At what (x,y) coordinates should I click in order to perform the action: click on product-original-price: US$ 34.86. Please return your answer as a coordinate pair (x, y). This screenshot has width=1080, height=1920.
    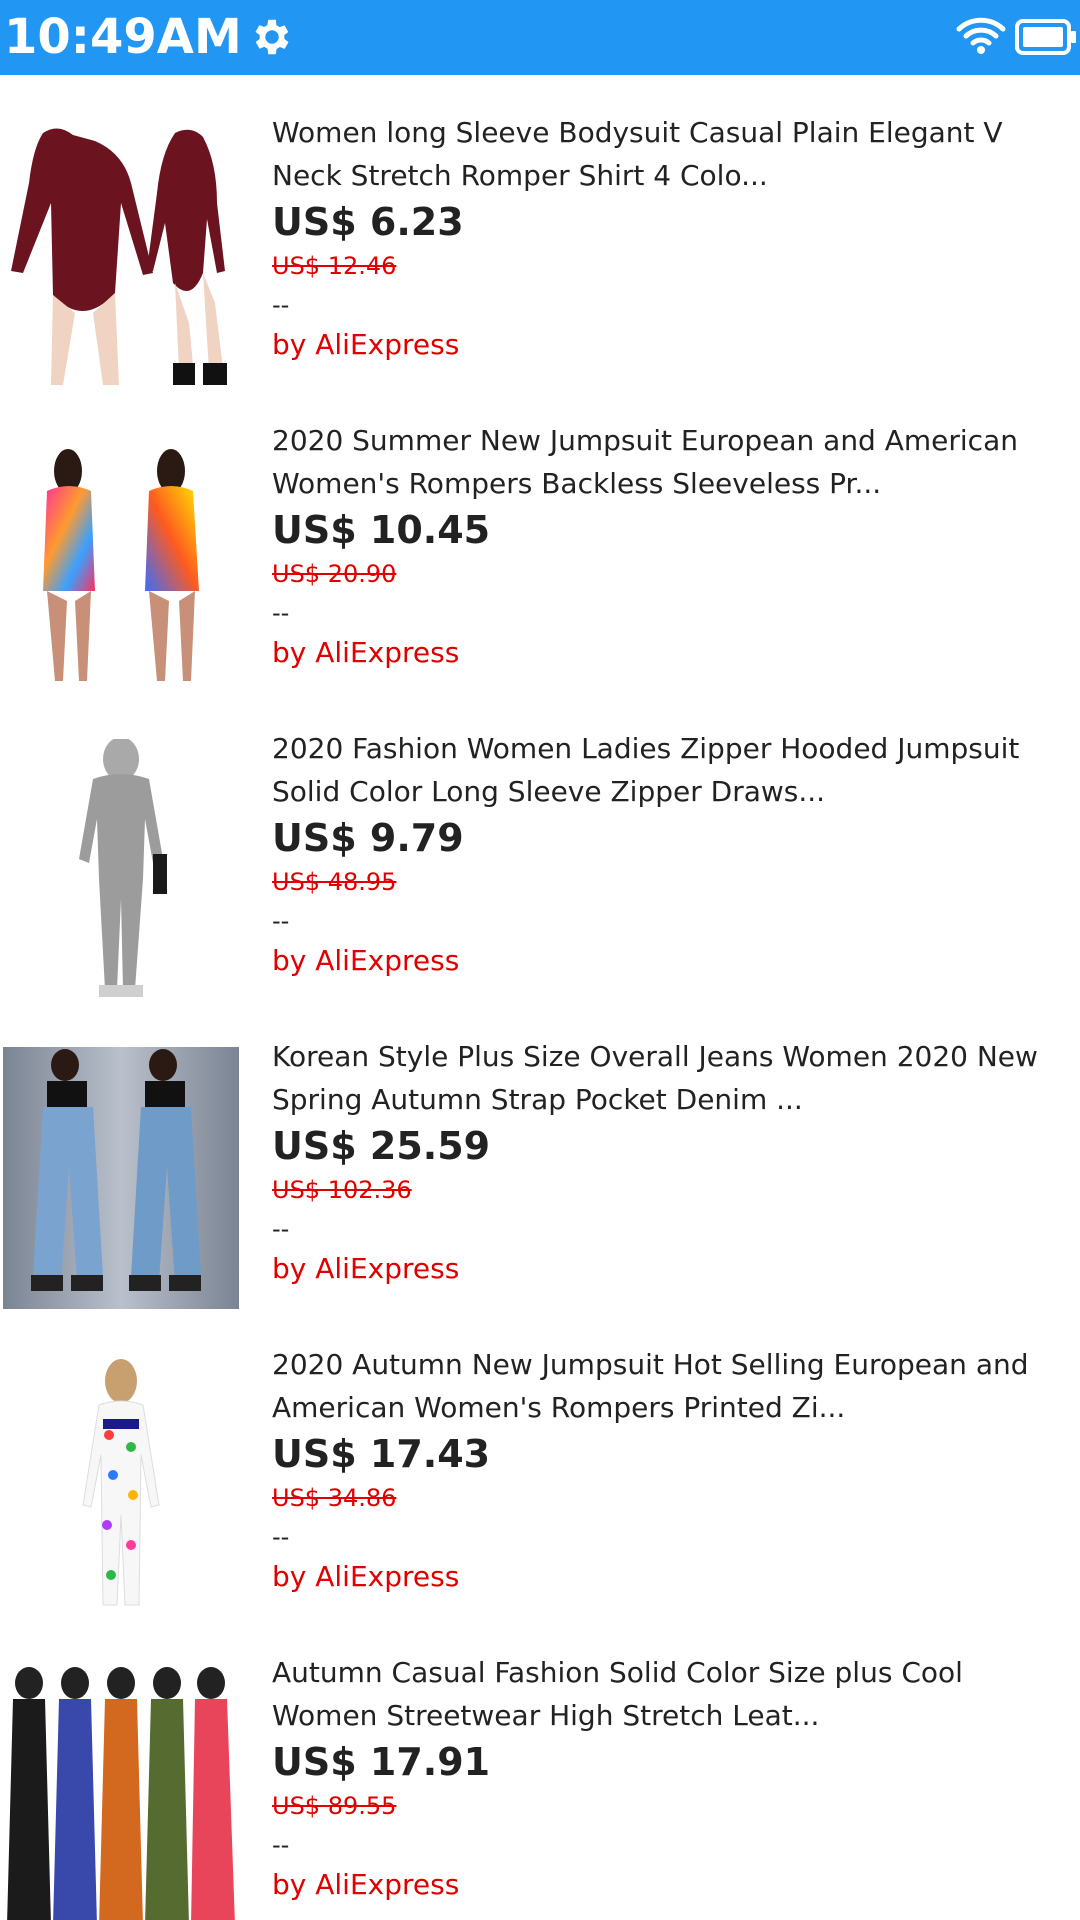
    Looking at the image, I should click on (334, 1498).